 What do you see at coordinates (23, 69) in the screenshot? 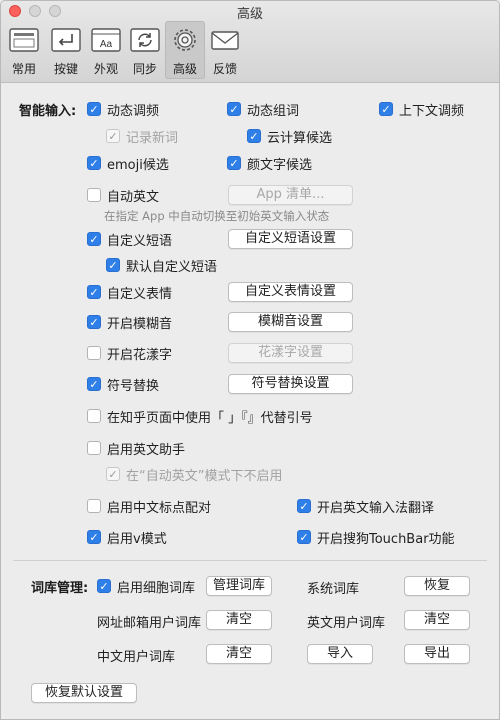
I see `toolbar-label-general: 常用` at bounding box center [23, 69].